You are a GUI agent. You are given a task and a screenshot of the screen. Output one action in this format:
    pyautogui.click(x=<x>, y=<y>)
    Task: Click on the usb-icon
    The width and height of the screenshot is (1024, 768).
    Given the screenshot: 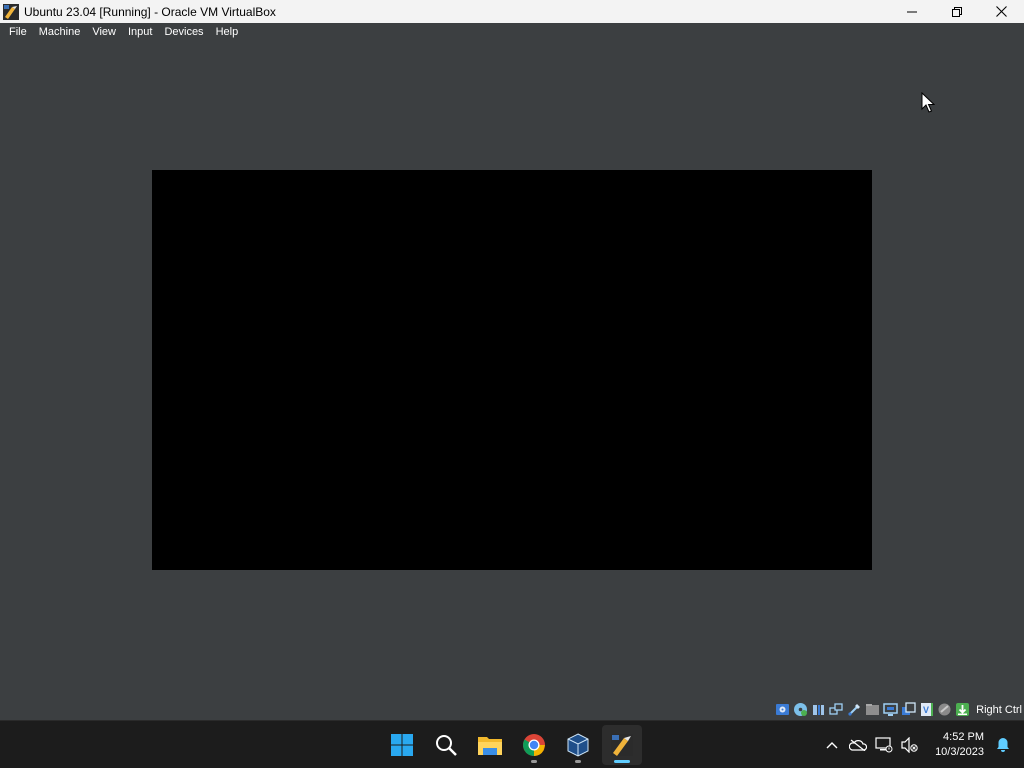 What is the action you would take?
    pyautogui.click(x=854, y=709)
    